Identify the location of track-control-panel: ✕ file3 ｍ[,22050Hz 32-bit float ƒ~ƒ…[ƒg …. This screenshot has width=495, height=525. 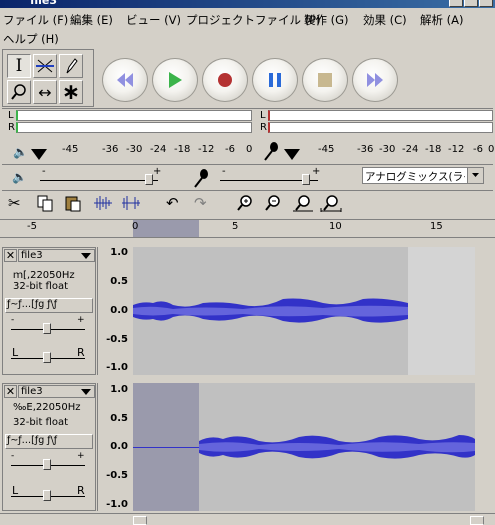
(49, 311).